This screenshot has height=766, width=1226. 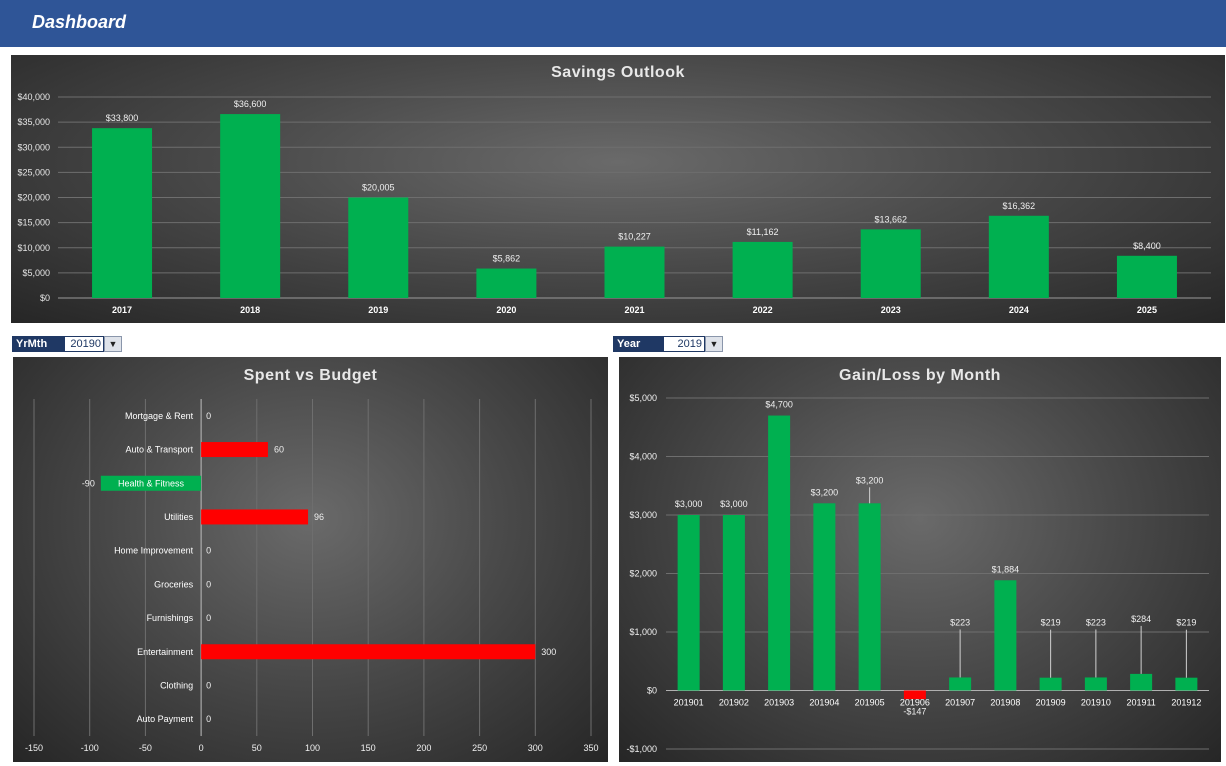 What do you see at coordinates (634, 310) in the screenshot?
I see `x-tick-label: 2021` at bounding box center [634, 310].